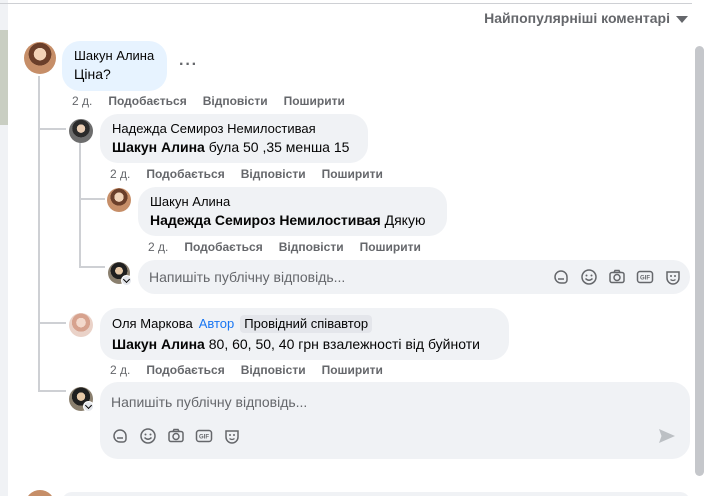 The image size is (710, 496). Describe the element at coordinates (346, 3) in the screenshot. I see `divider` at that location.